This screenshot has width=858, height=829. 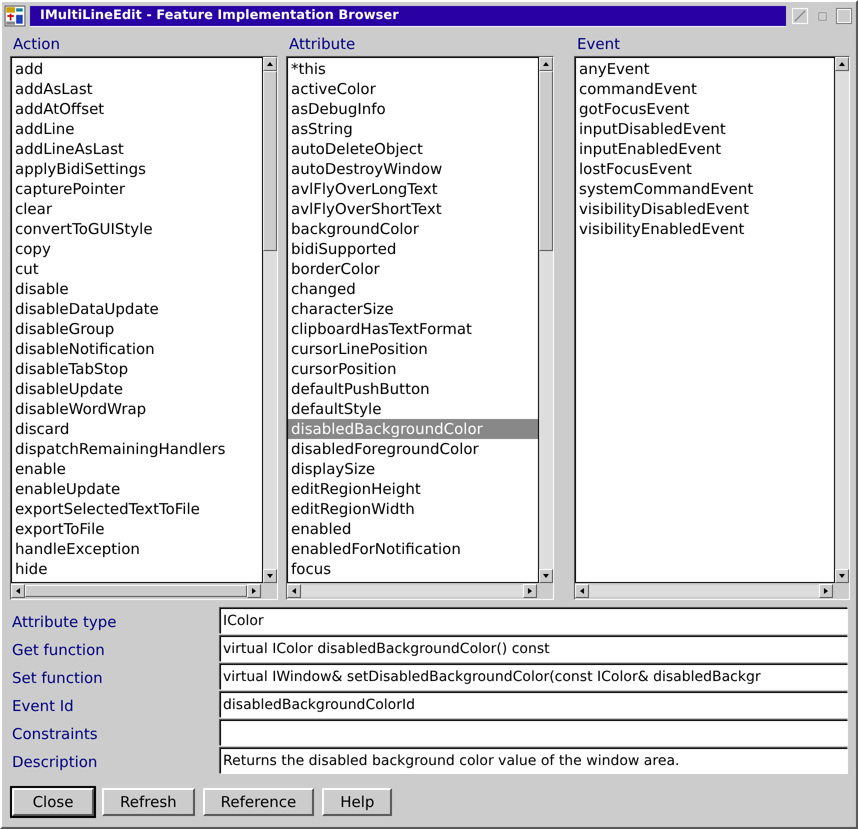 What do you see at coordinates (534, 621) in the screenshot?
I see `text-field: IColor` at bounding box center [534, 621].